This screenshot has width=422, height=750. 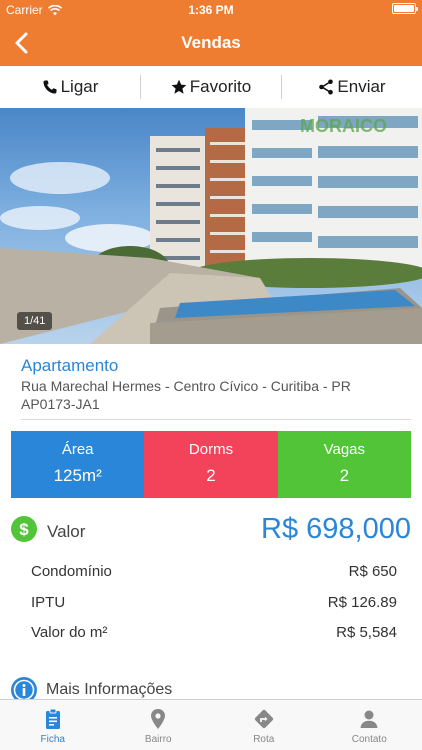 I want to click on fee-label: Valor do m², so click(x=69, y=632).